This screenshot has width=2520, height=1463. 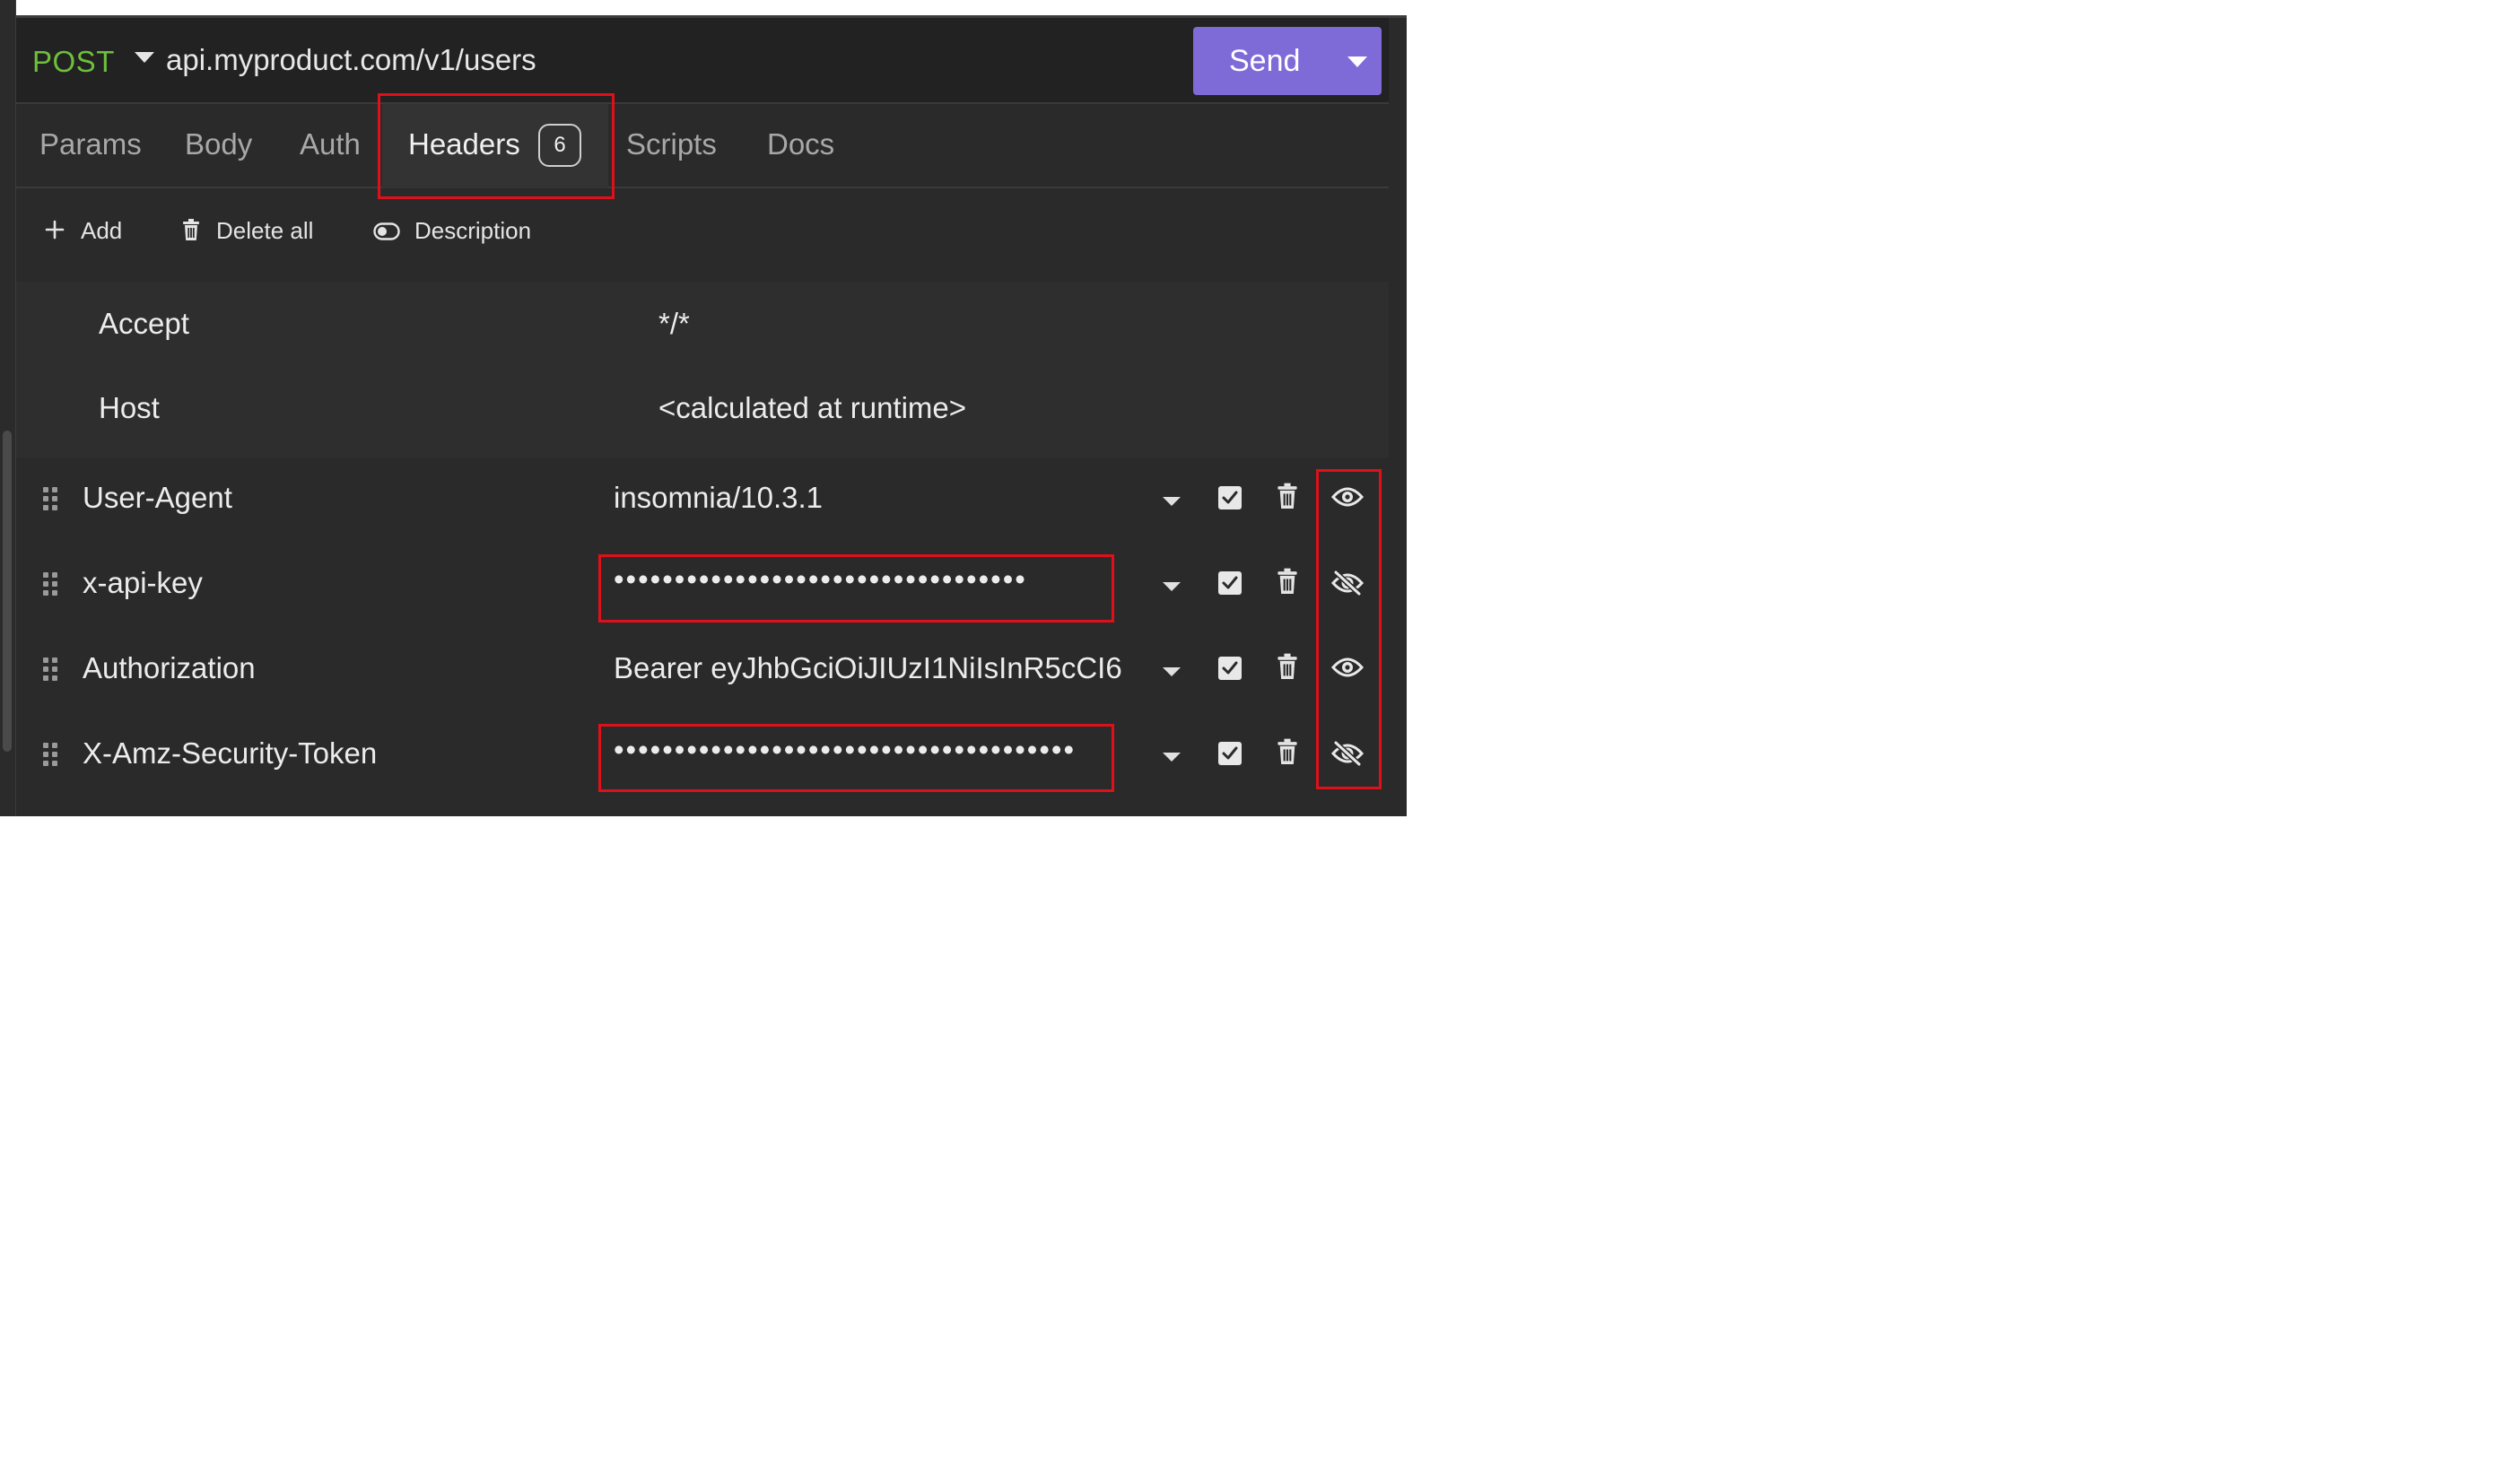 I want to click on header-value-masked-input: ••••••••••••••••••••••••••••••••••, so click(x=872, y=579).